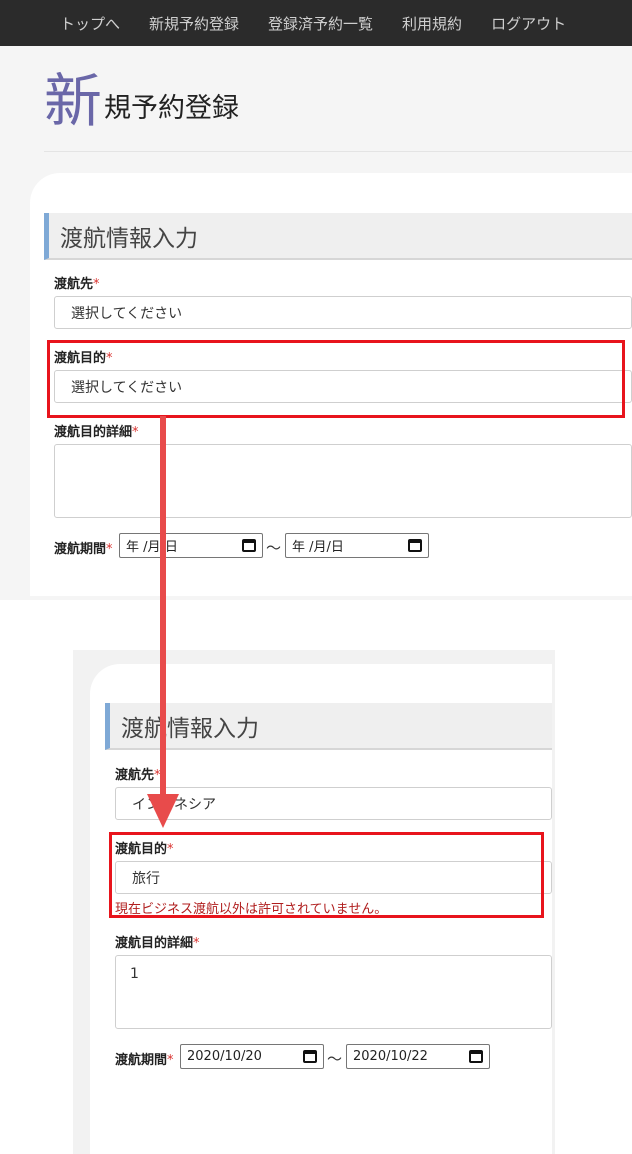 This screenshot has width=632, height=1154. Describe the element at coordinates (73, 101) in the screenshot. I see `page-title-initial: 新` at that location.